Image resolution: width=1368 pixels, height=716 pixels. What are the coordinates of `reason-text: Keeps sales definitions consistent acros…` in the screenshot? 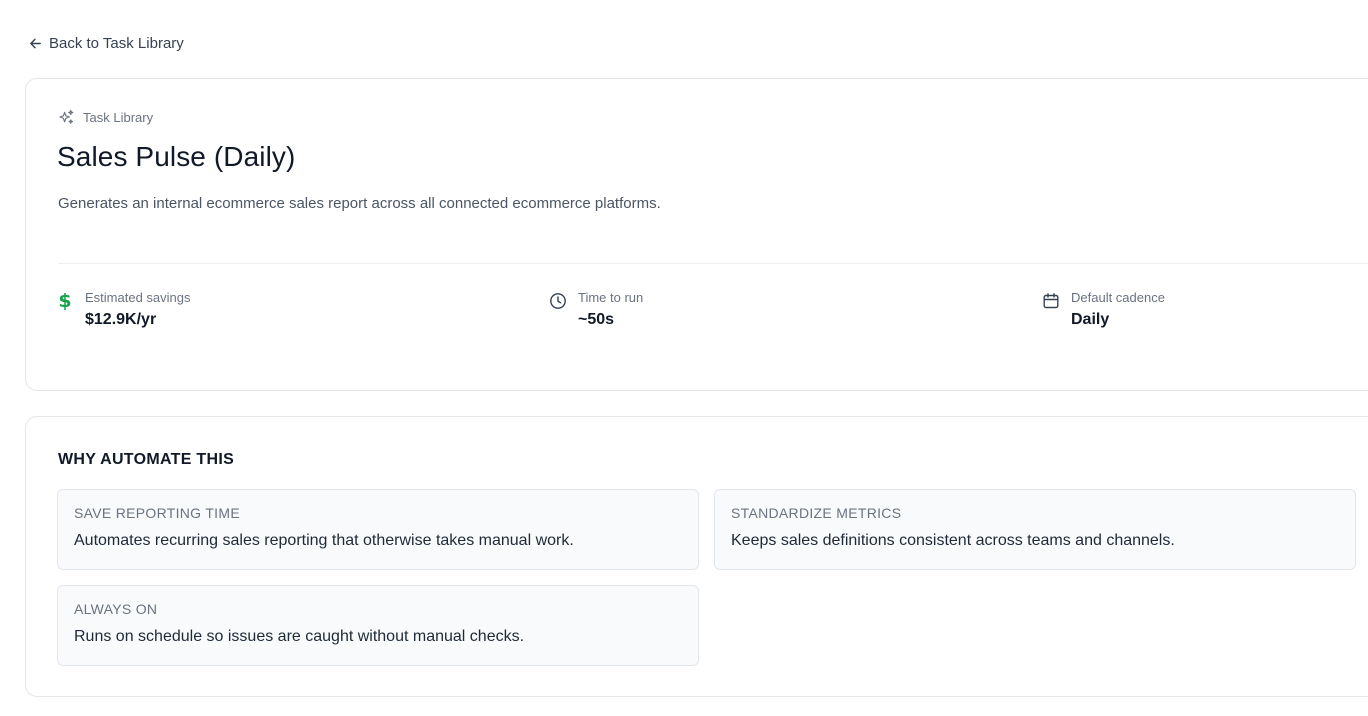 It's located at (953, 540).